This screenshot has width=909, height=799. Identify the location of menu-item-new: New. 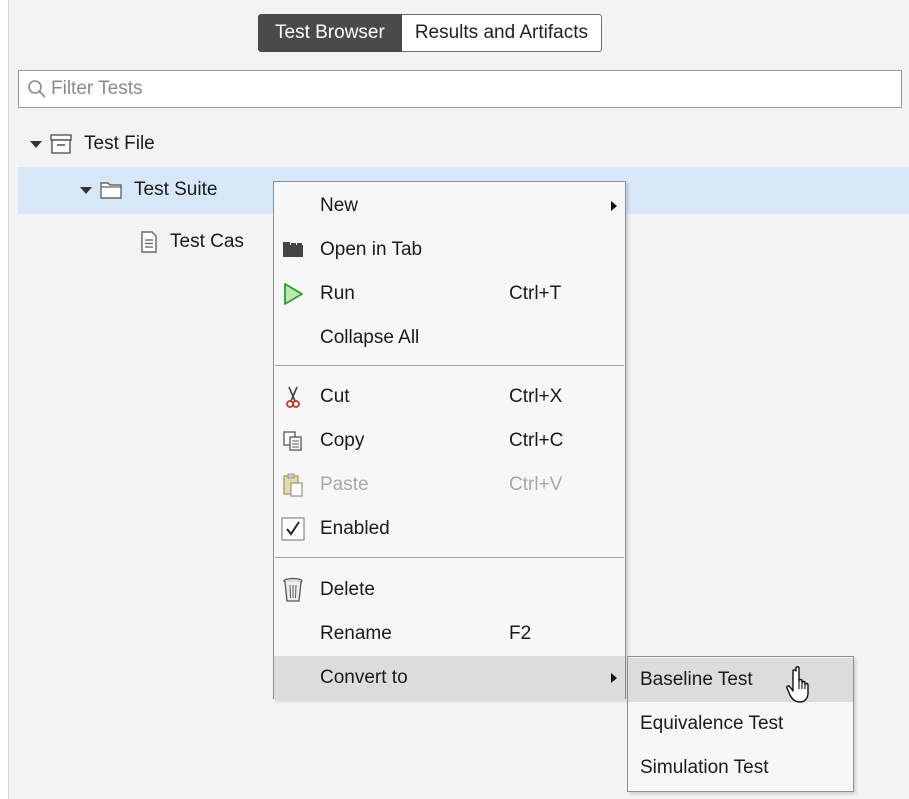
(449, 206).